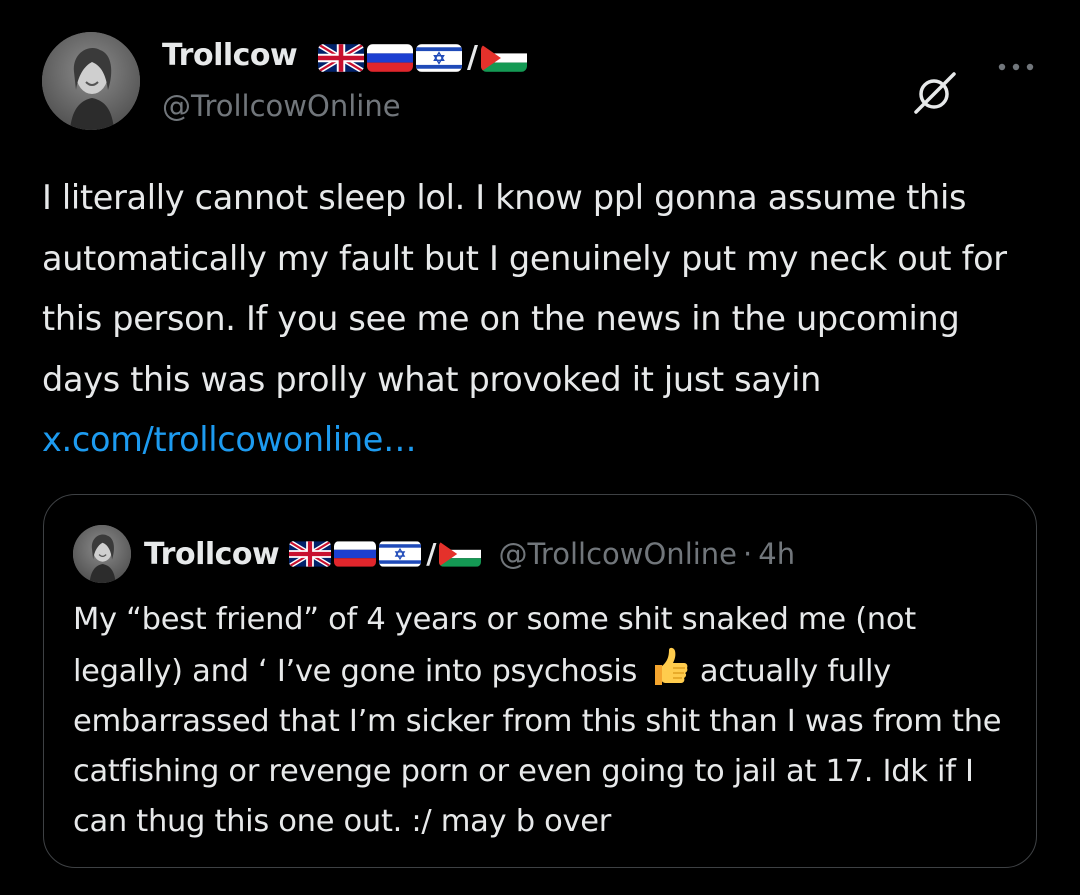 The width and height of the screenshot is (1080, 895). Describe the element at coordinates (281, 106) in the screenshot. I see `author-handle: @TrollcowOnline` at that location.